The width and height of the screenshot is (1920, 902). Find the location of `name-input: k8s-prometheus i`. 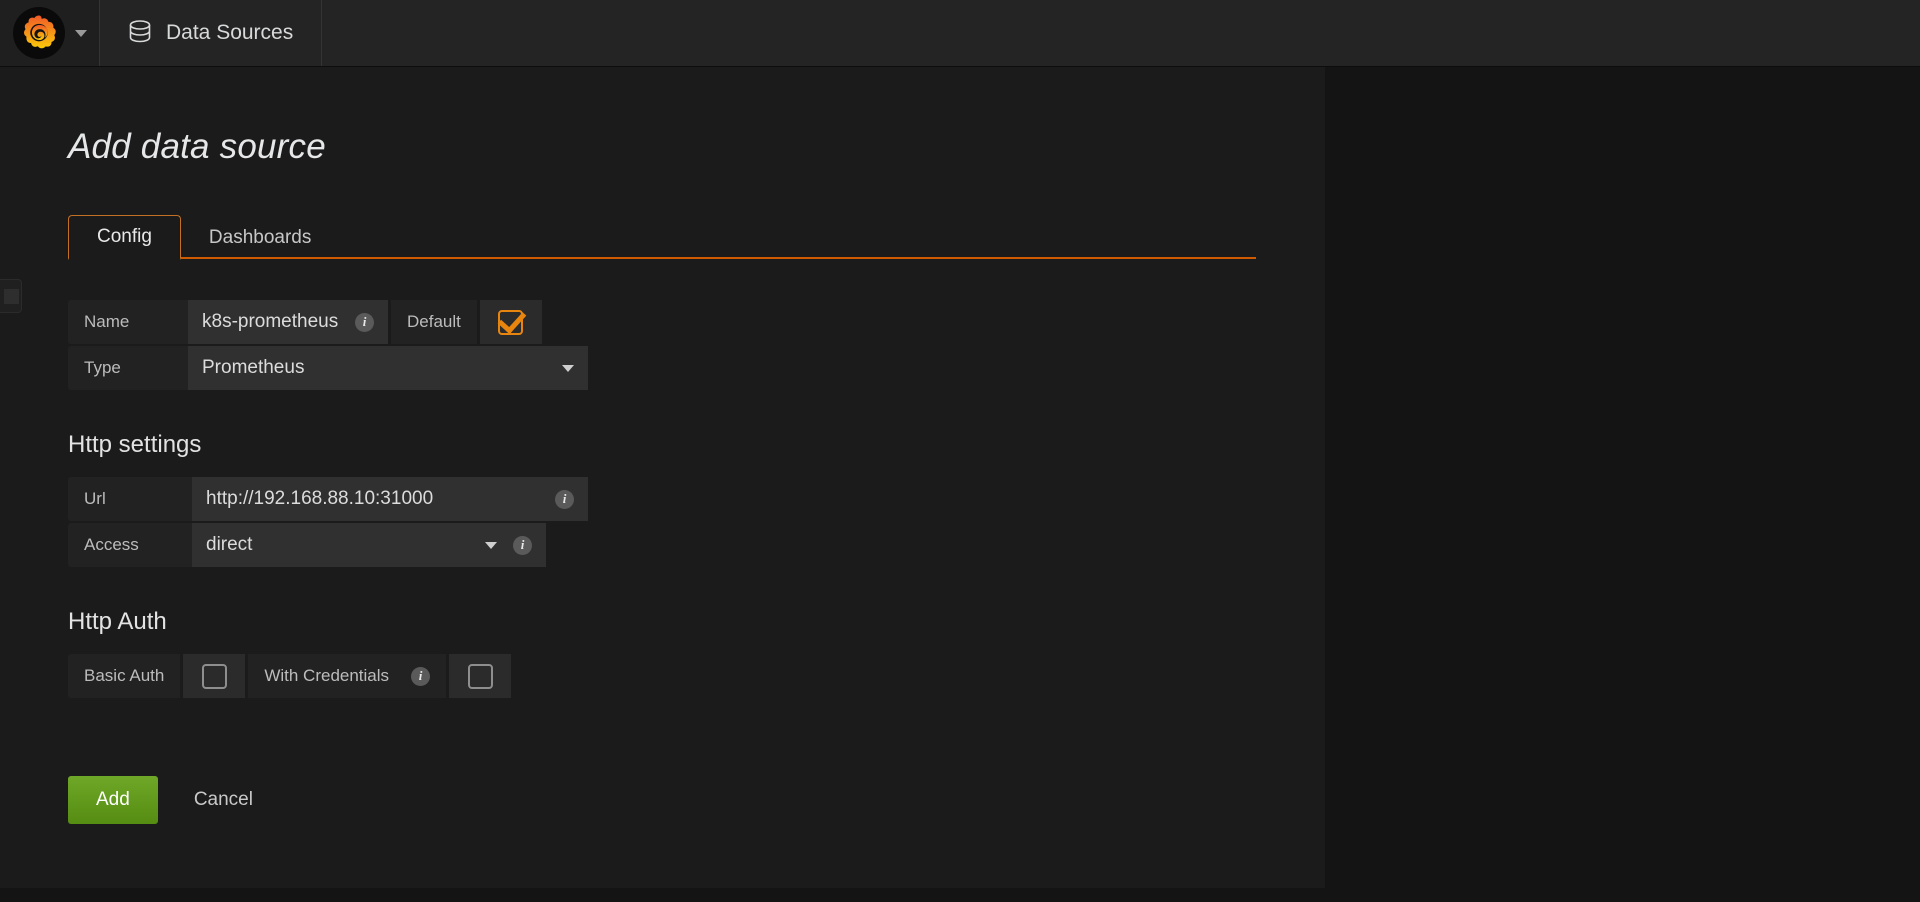

name-input: k8s-prometheus i is located at coordinates (288, 322).